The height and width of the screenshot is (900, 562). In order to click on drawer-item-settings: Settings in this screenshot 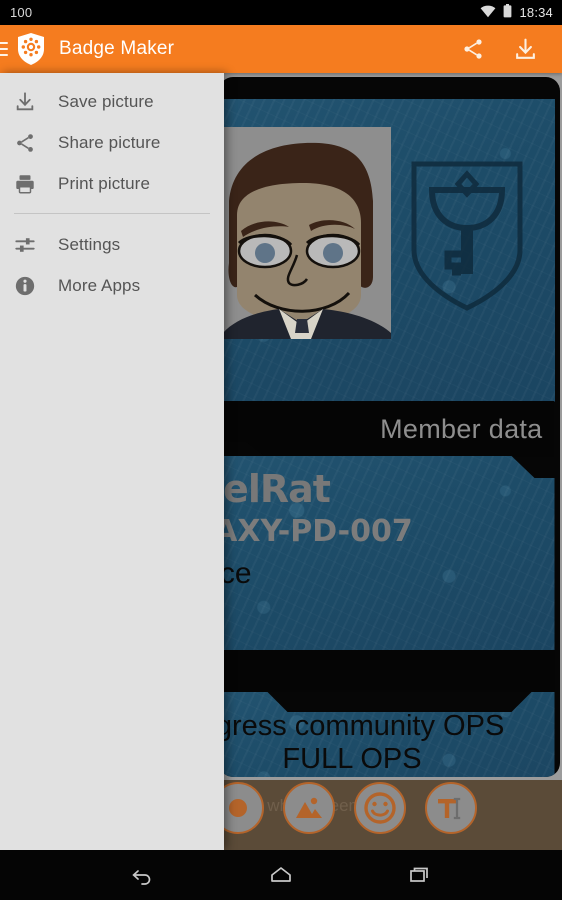, I will do `click(112, 244)`.